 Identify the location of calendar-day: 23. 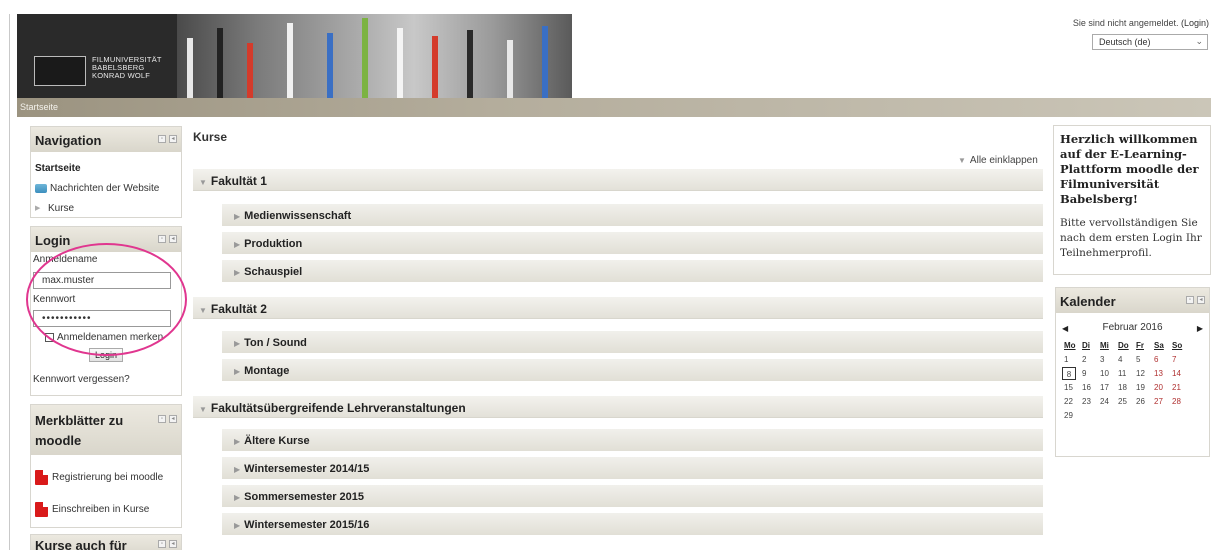
(1091, 401).